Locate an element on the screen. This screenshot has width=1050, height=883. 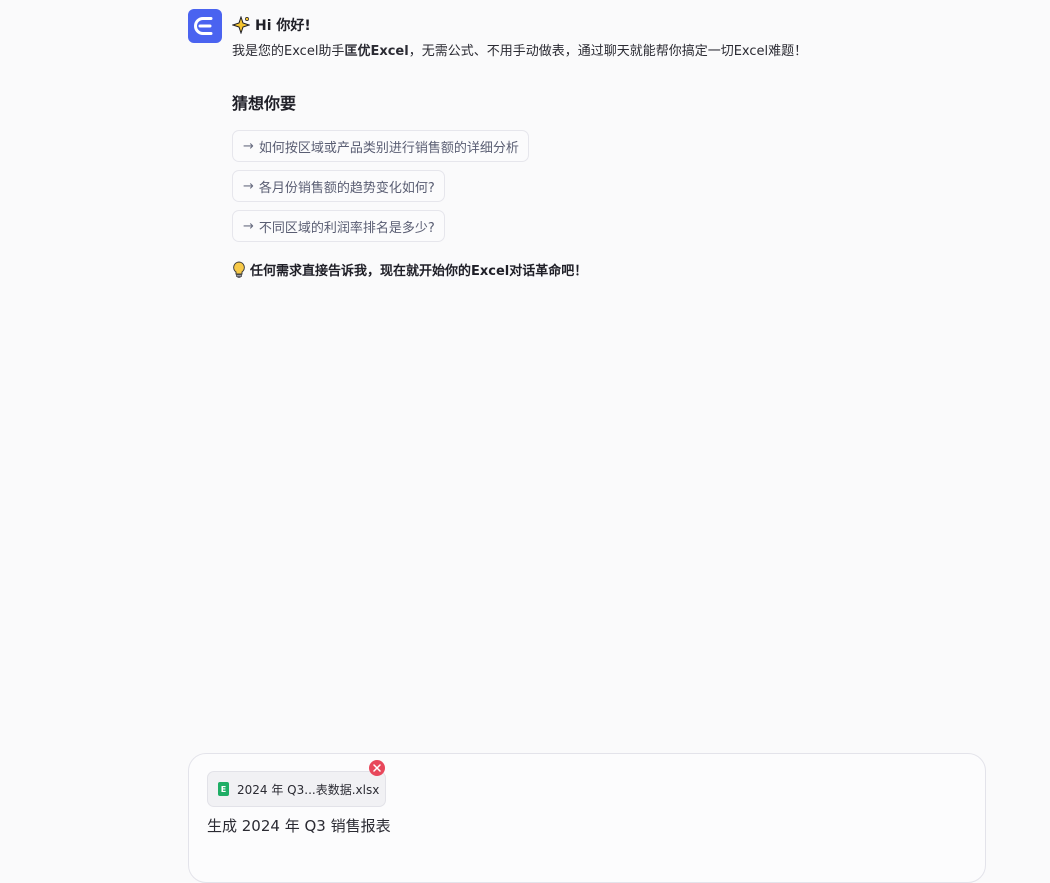
suggestion-chip: → 如何按区域或产品类别进行销售额的详细分析 is located at coordinates (380, 146).